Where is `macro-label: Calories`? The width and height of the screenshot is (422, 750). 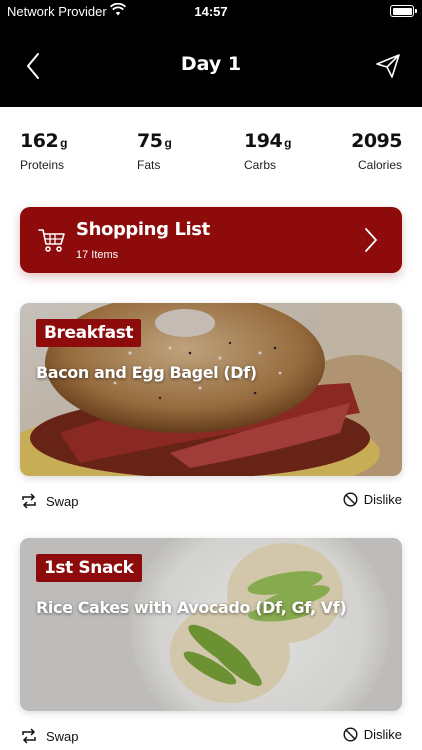
macro-label: Calories is located at coordinates (379, 165).